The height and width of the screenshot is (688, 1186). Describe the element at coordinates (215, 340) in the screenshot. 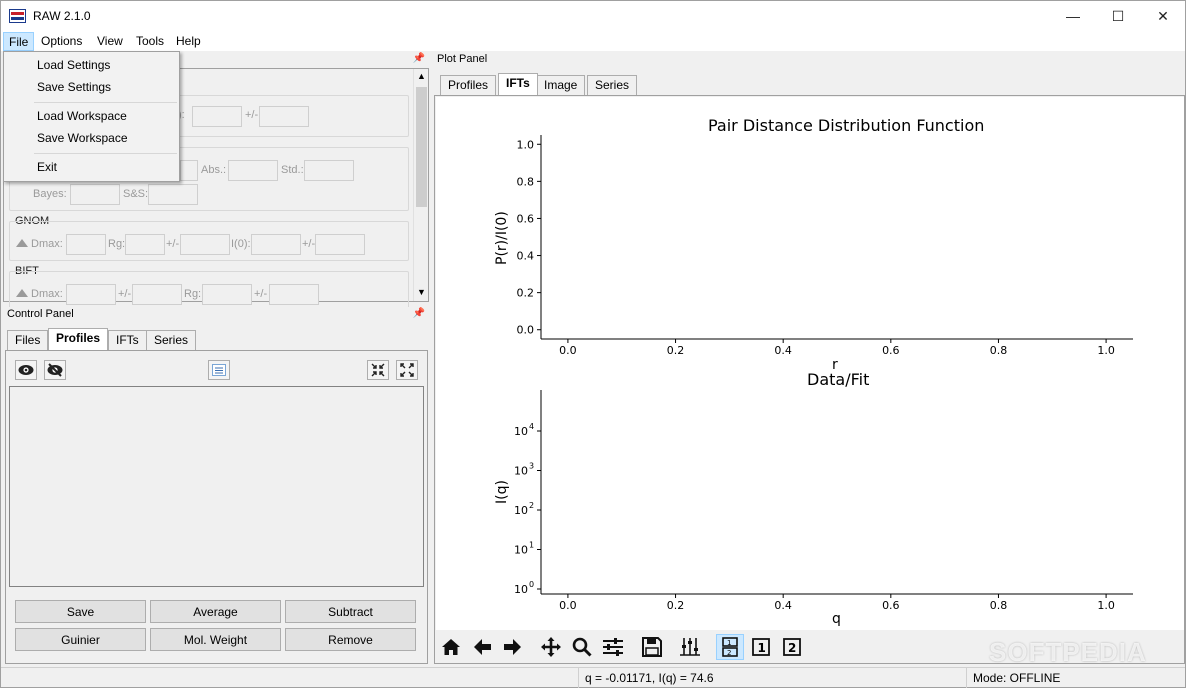

I see `control-tabs: Files Profiles IFTs Series` at that location.